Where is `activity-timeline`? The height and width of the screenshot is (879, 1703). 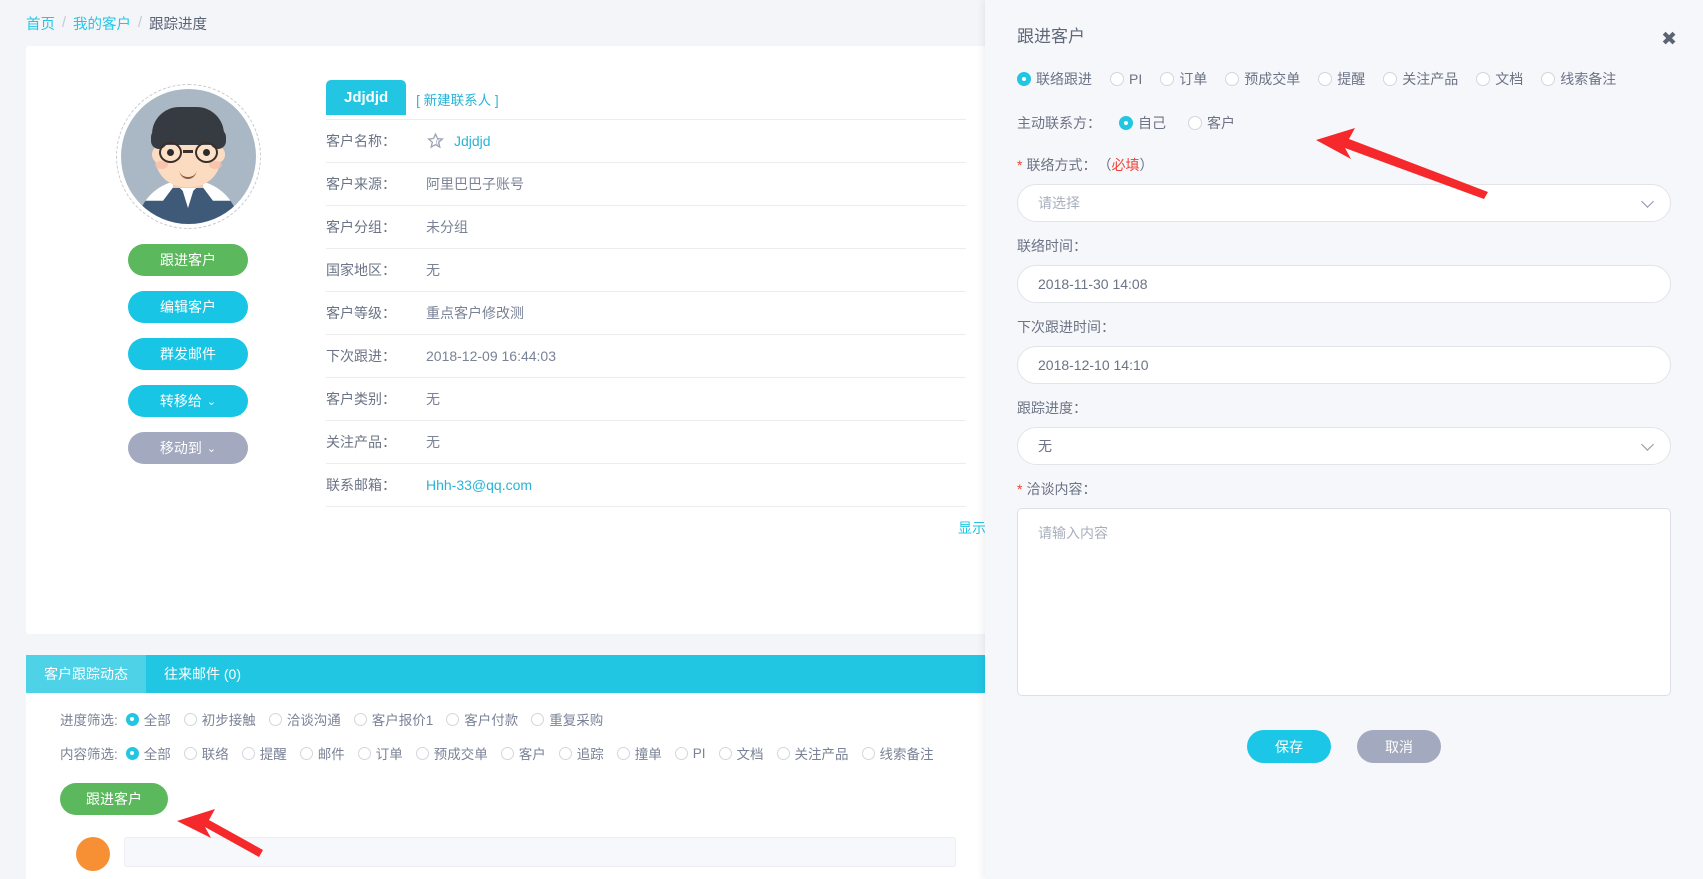 activity-timeline is located at coordinates (530, 854).